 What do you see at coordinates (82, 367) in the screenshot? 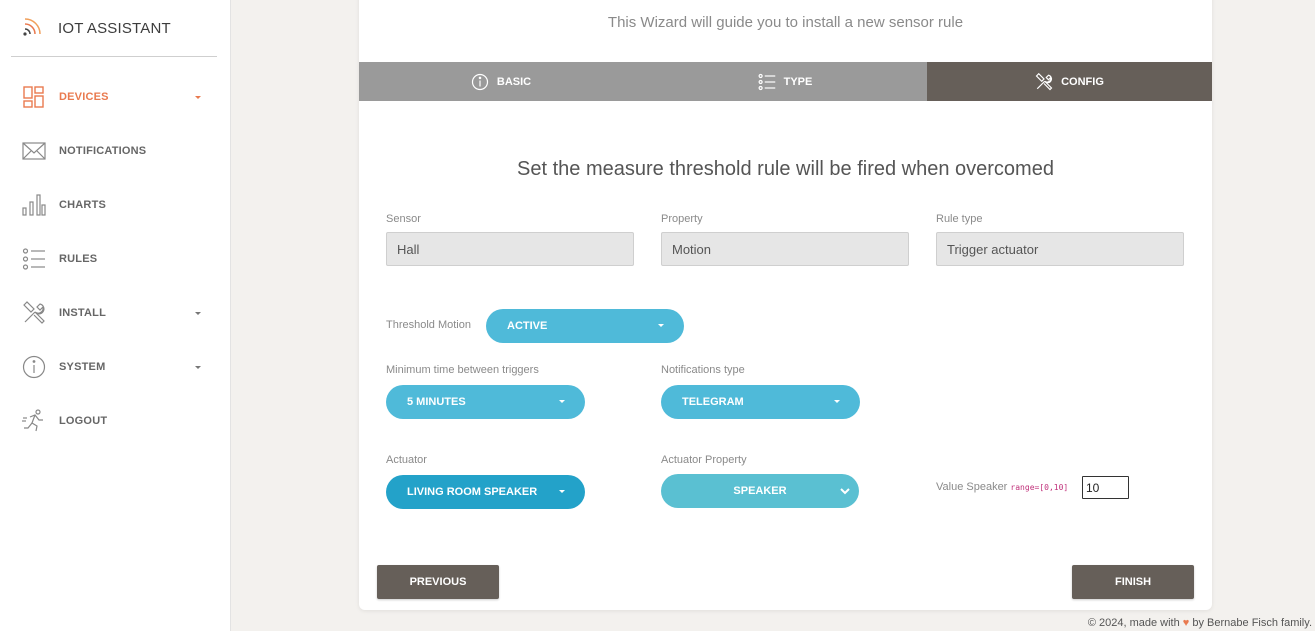
I see `sidebar-item-label: SYSTEM` at bounding box center [82, 367].